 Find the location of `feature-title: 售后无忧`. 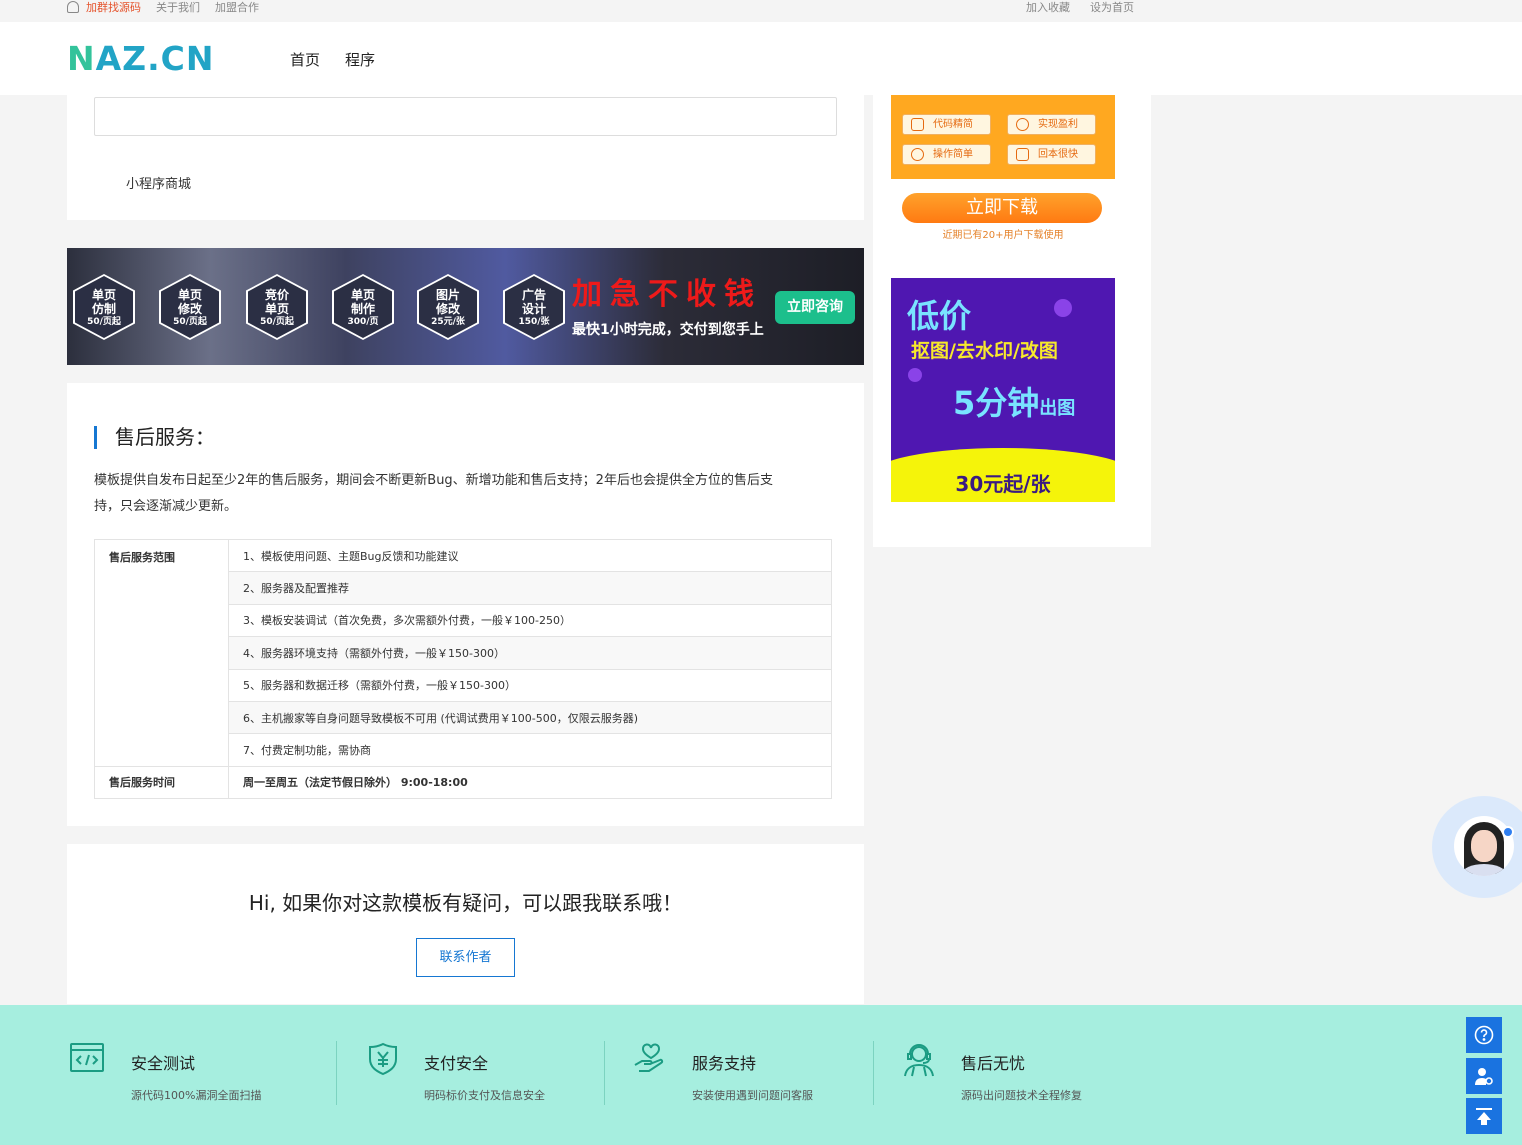

feature-title: 售后无忧 is located at coordinates (993, 1063).